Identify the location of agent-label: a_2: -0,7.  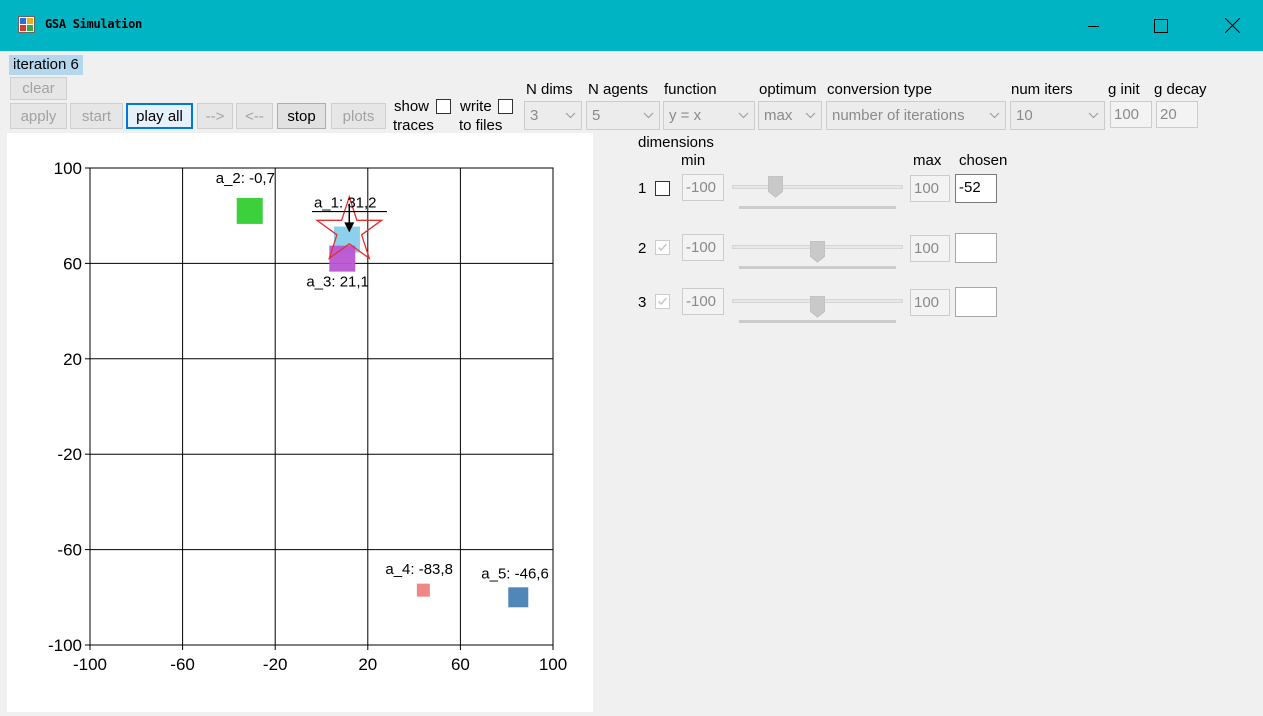
(245, 178).